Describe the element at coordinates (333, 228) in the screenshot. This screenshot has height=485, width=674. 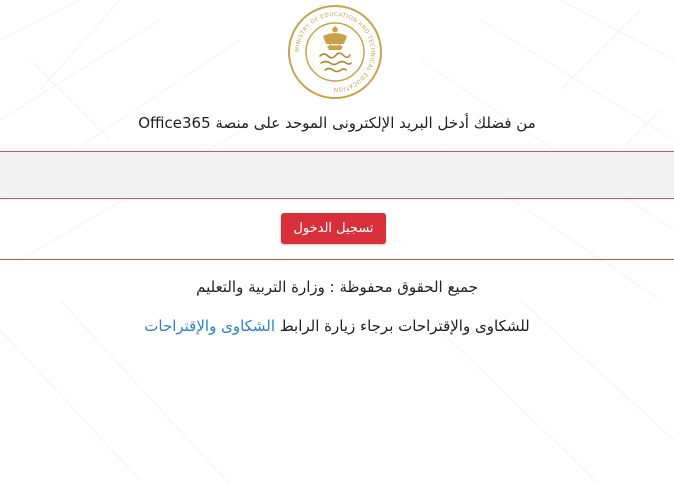
I see `login-button: تسجيل الدخول` at that location.